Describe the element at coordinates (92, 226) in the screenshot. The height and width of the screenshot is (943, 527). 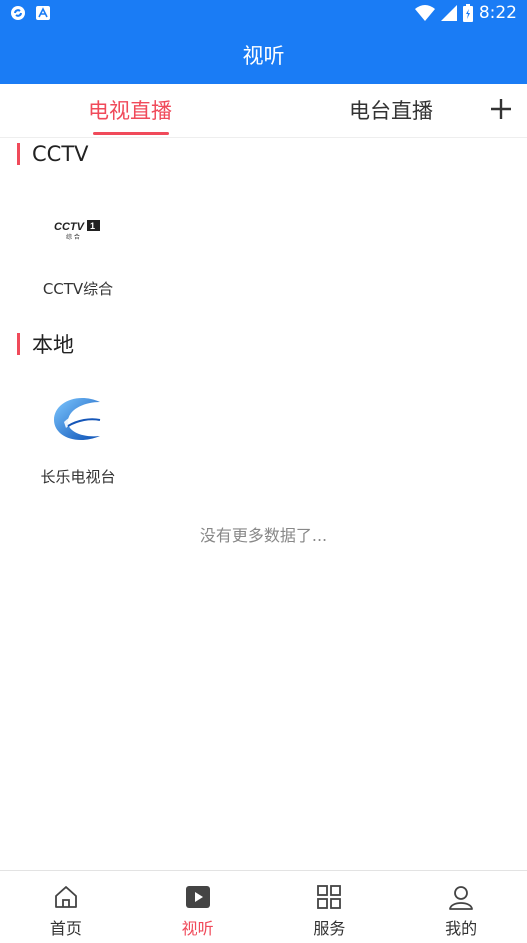
I see `svg-text: 1` at that location.